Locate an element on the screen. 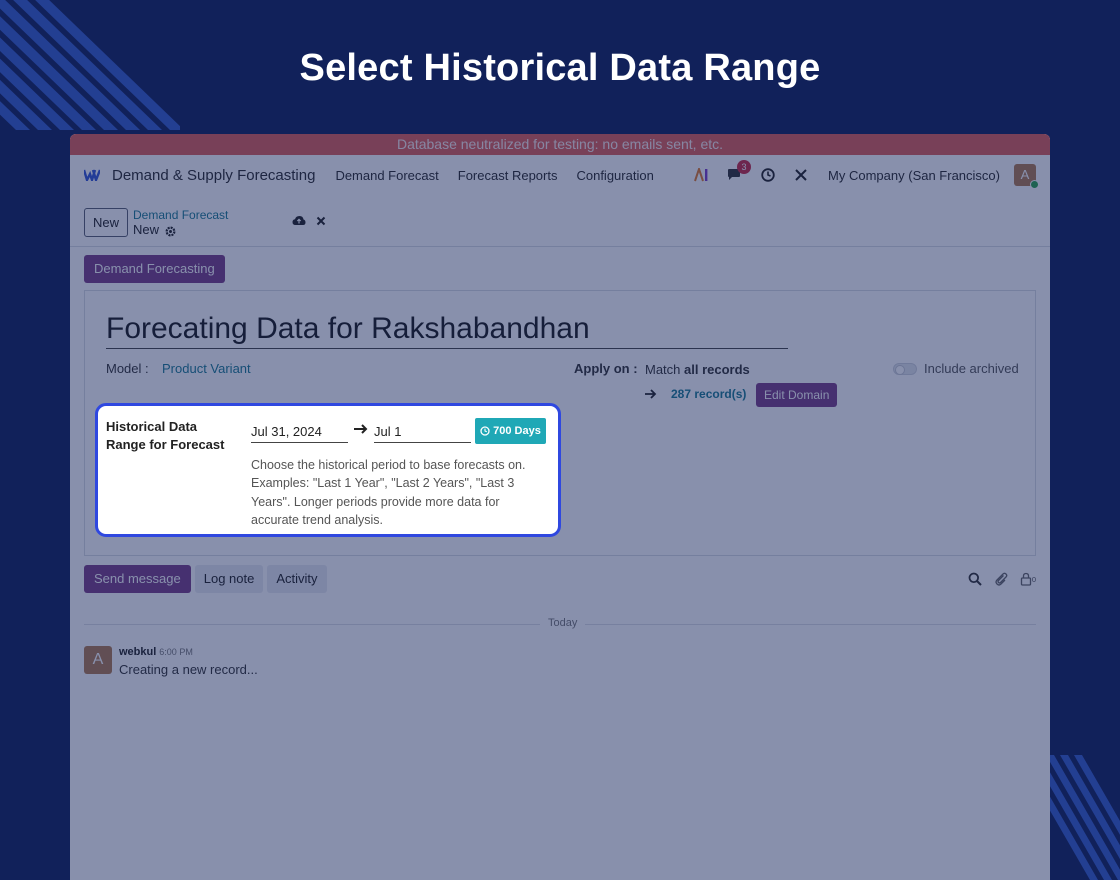 The image size is (1120, 880). form-statusbar: Demand Forecasting is located at coordinates (560, 268).